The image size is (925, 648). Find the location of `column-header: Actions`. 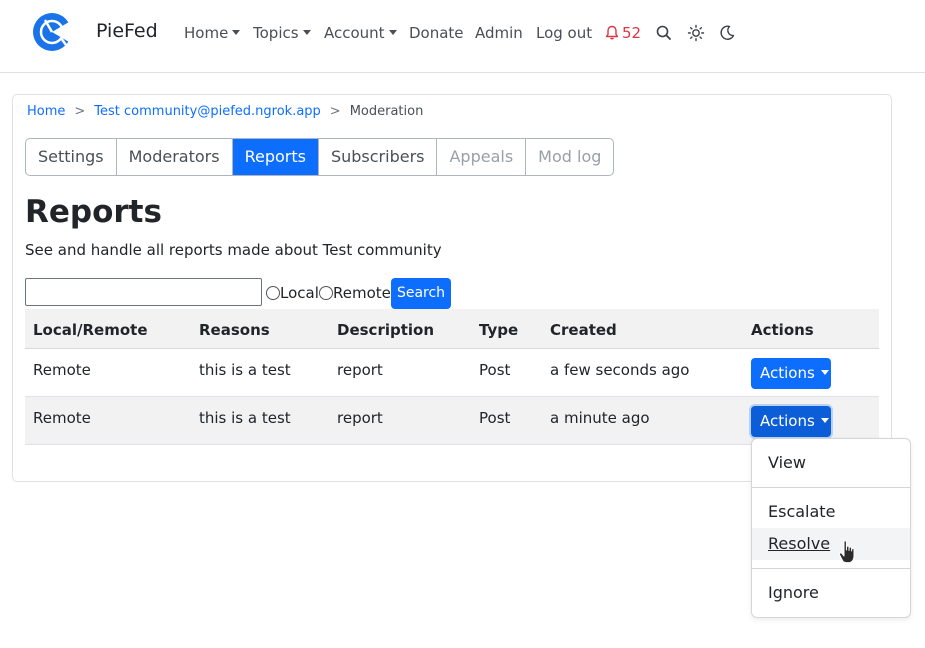

column-header: Actions is located at coordinates (782, 330).